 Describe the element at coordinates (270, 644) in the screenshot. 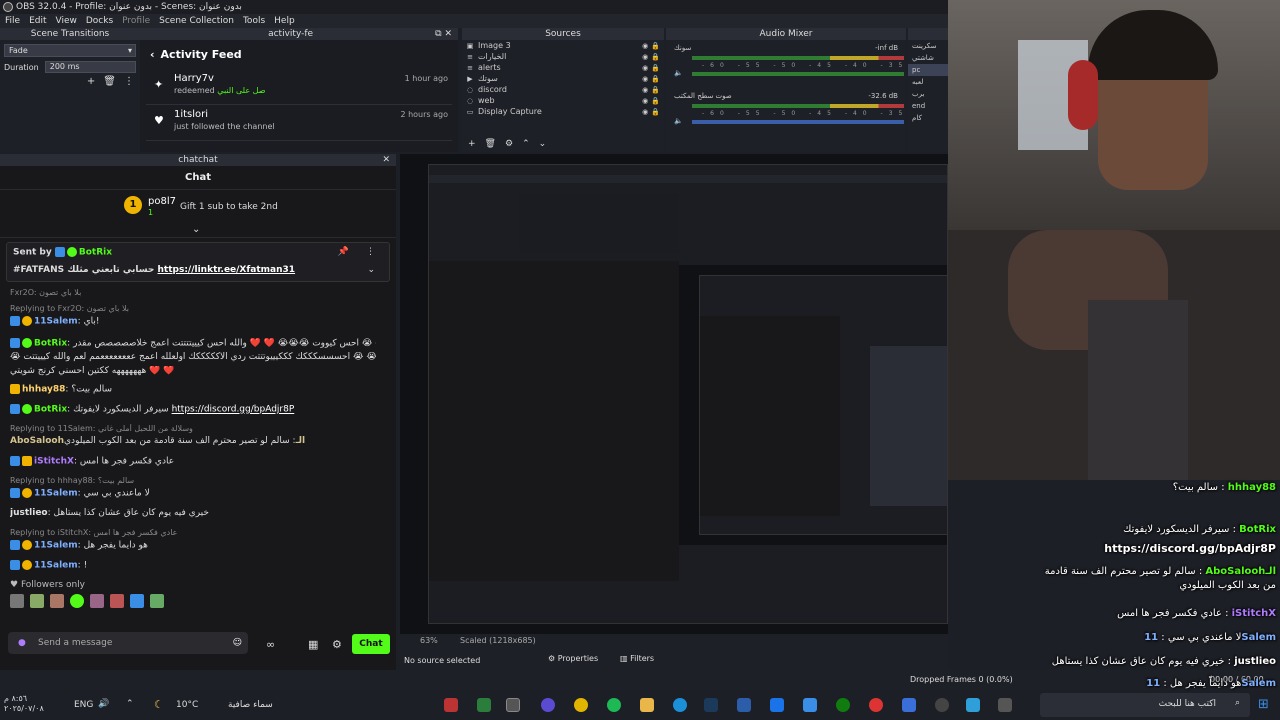

I see `infinity-icon: ∞` at that location.